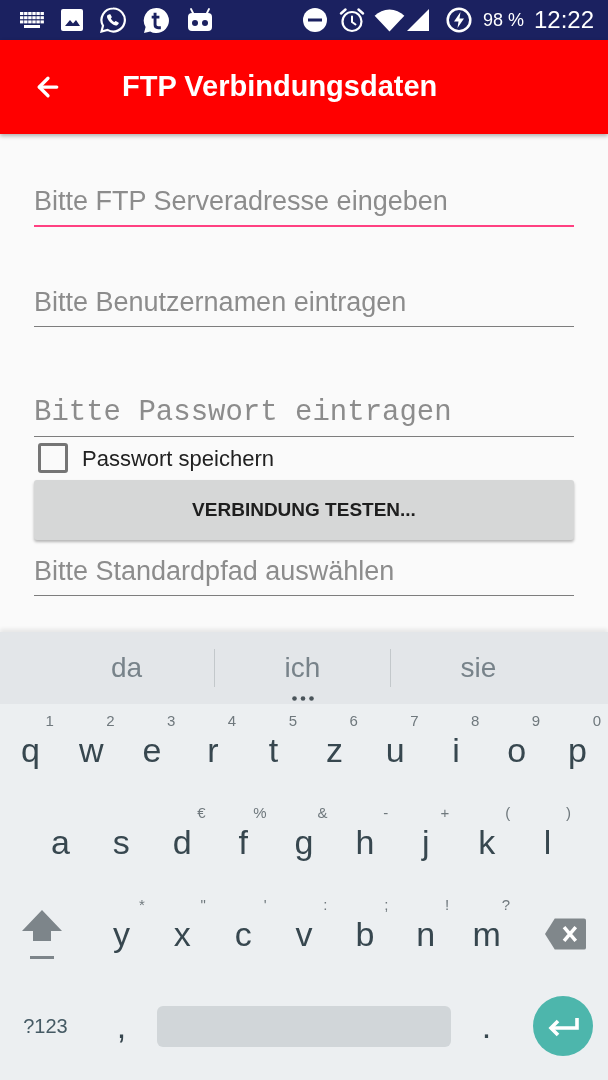  What do you see at coordinates (445, 813) in the screenshot?
I see `key-hint: +` at bounding box center [445, 813].